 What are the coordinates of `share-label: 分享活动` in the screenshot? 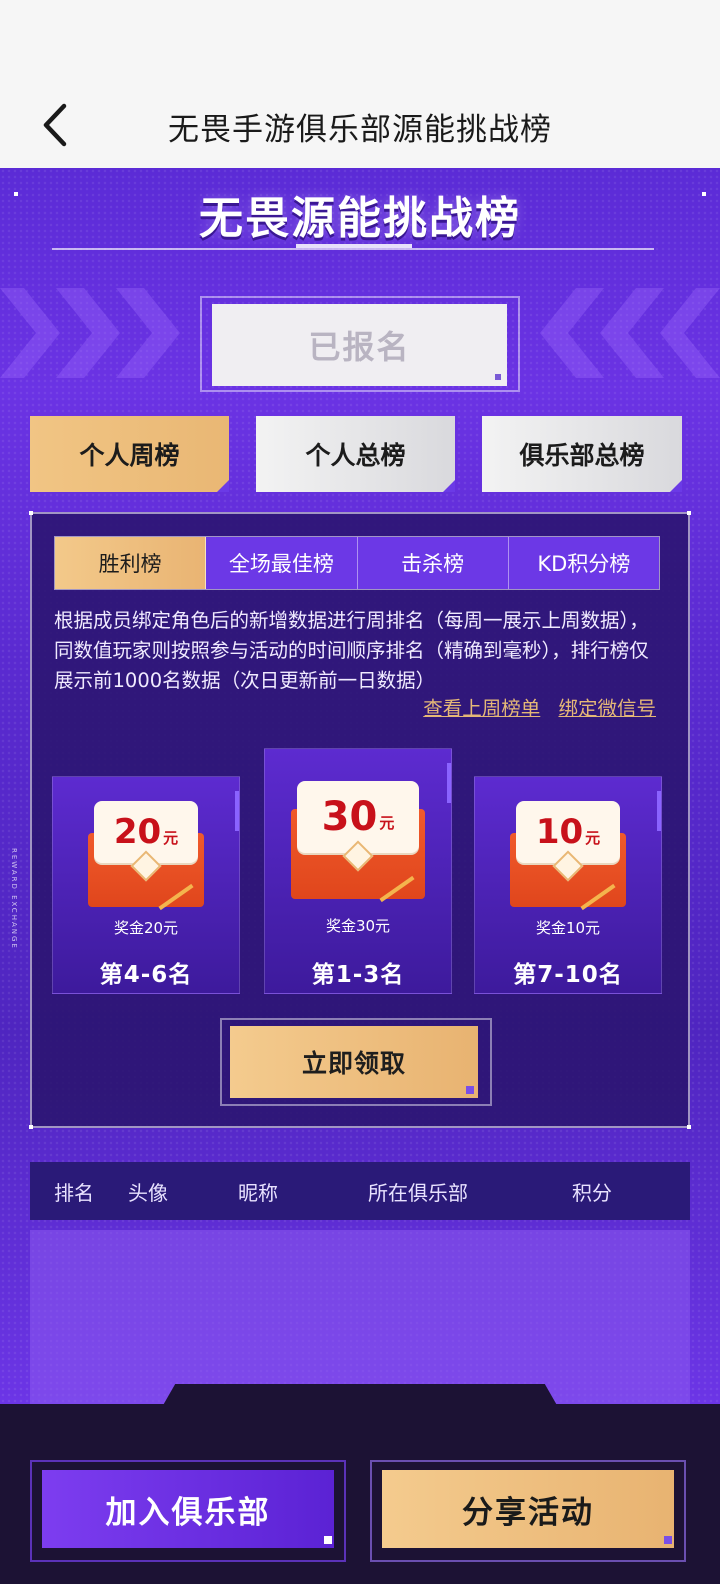 It's located at (528, 1512).